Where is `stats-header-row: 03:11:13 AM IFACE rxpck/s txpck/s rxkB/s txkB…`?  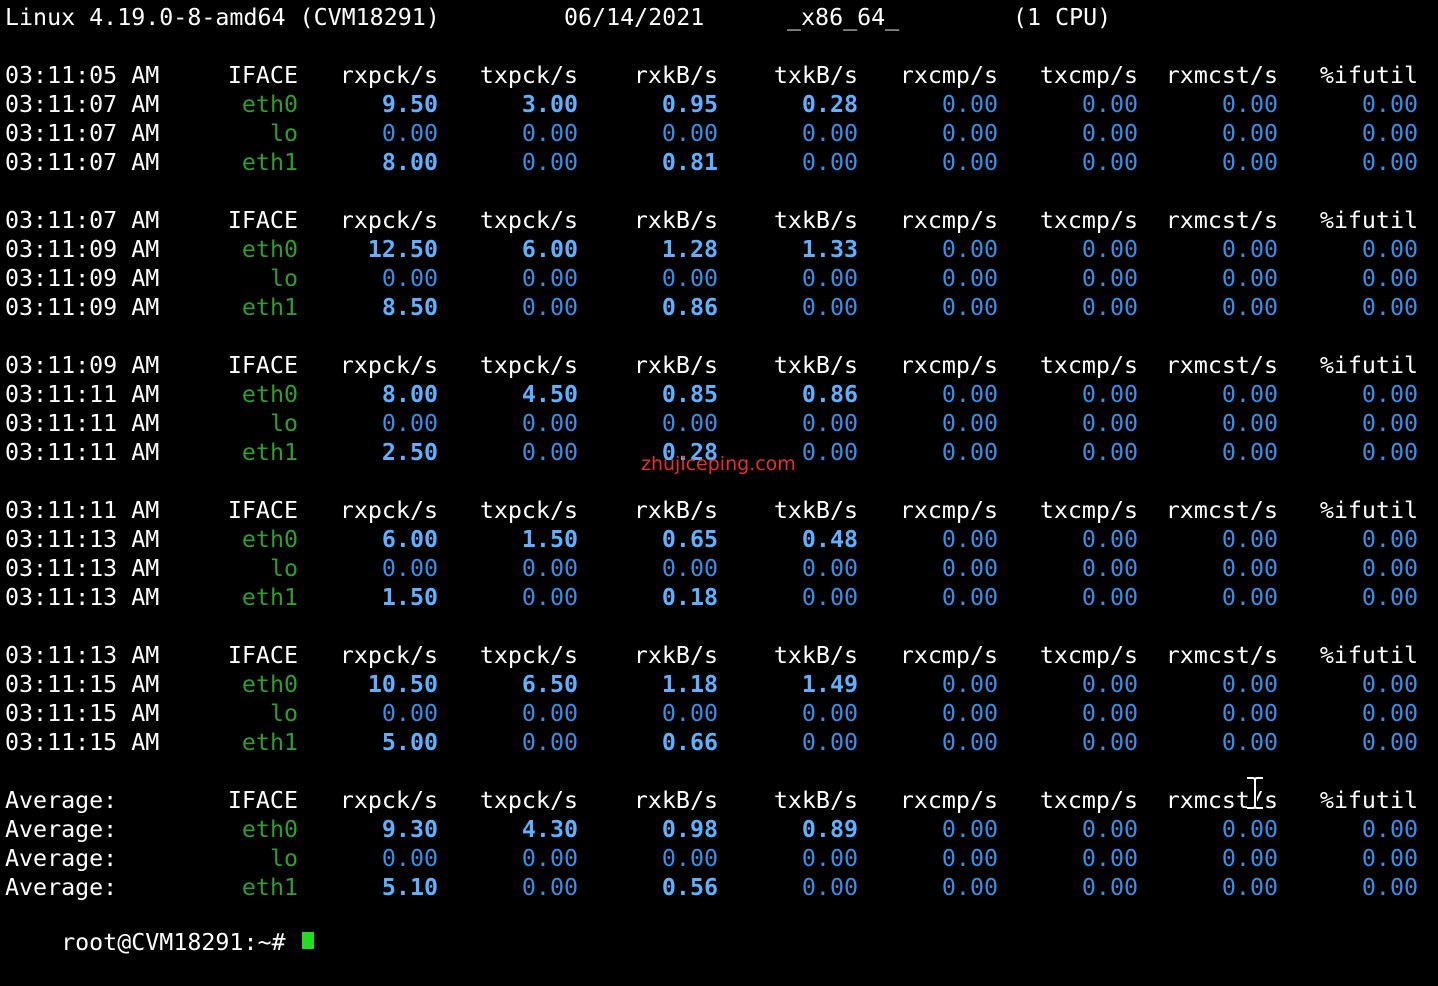 stats-header-row: 03:11:13 AM IFACE rxpck/s txpck/s rxkB/s txkB… is located at coordinates (719, 655).